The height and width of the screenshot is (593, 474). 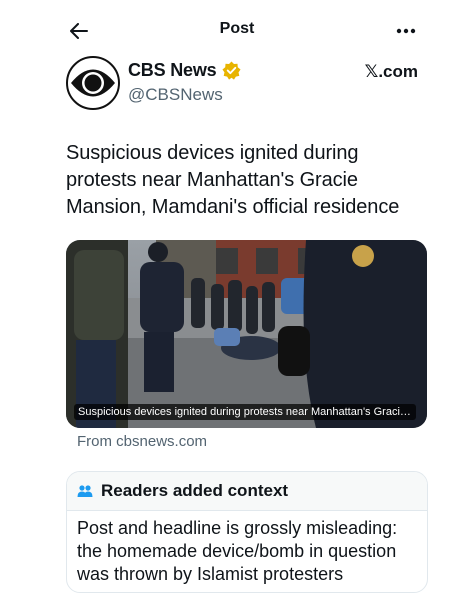 I want to click on author-handle: @CBSNews, so click(x=175, y=95).